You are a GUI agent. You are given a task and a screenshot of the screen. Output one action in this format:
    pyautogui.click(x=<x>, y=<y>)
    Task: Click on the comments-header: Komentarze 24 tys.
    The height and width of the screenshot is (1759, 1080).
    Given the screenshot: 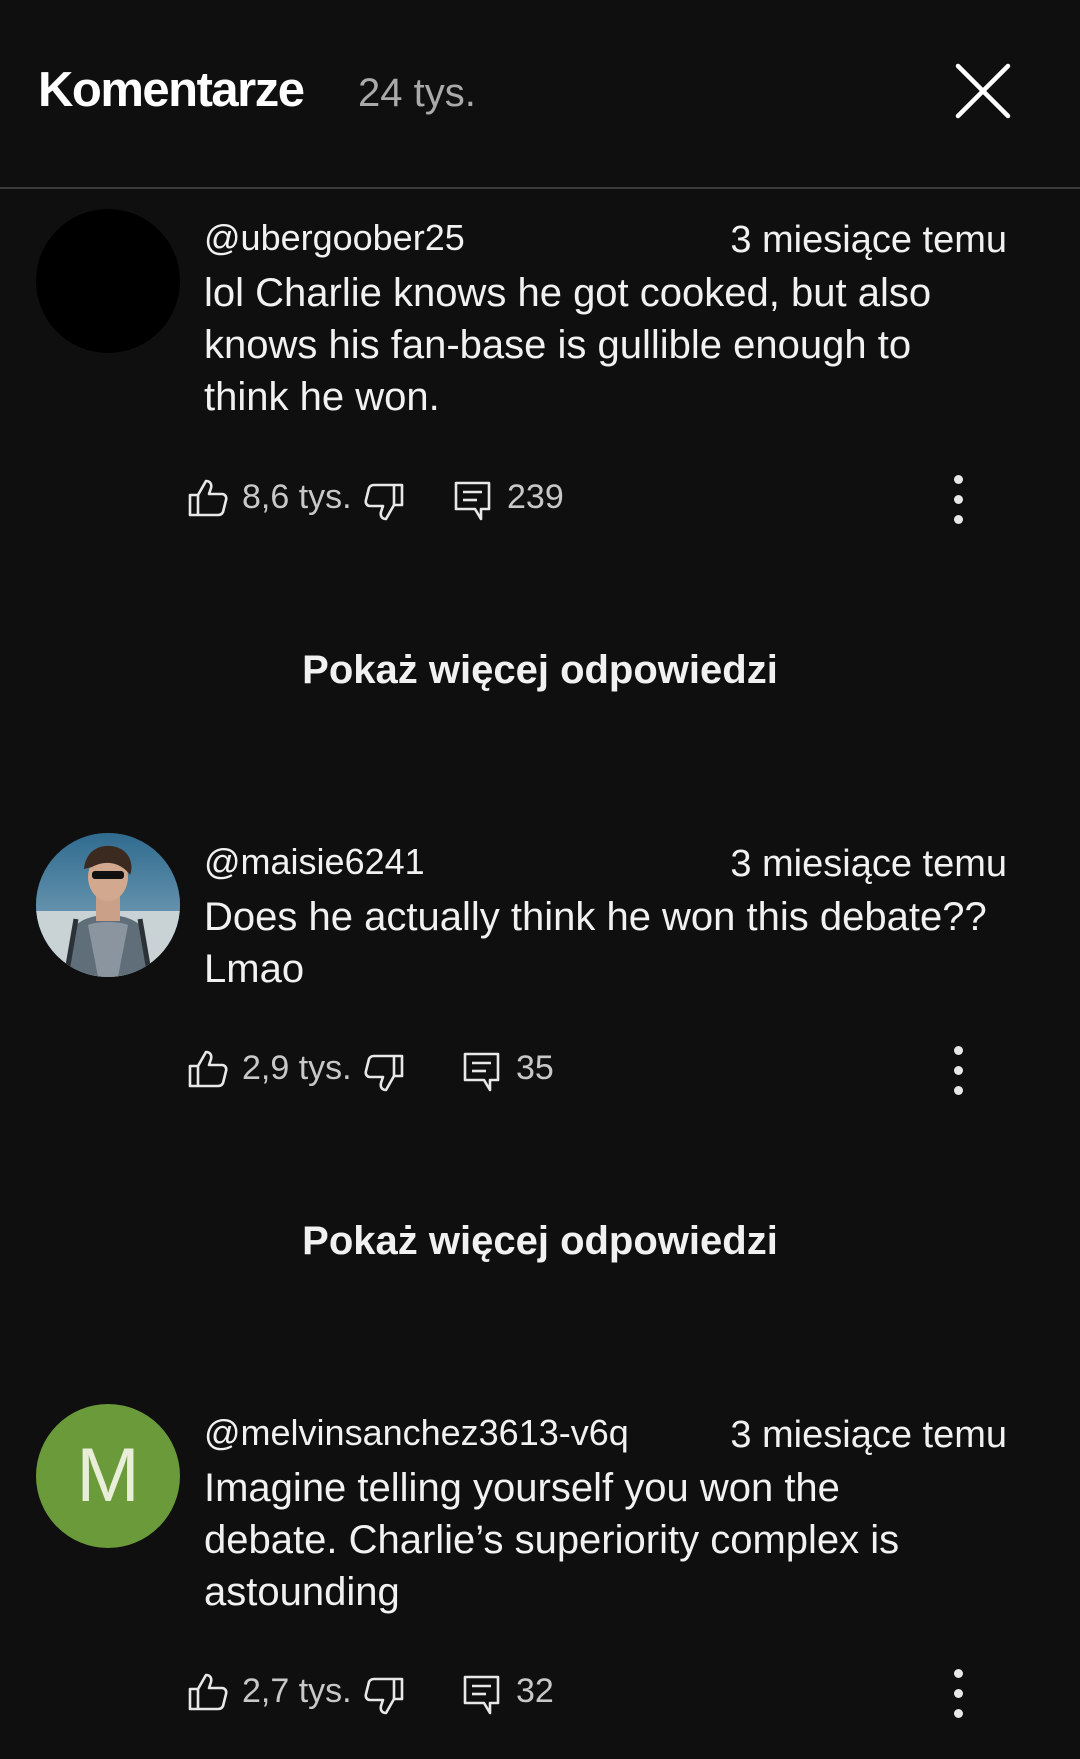 What is the action you would take?
    pyautogui.click(x=540, y=94)
    